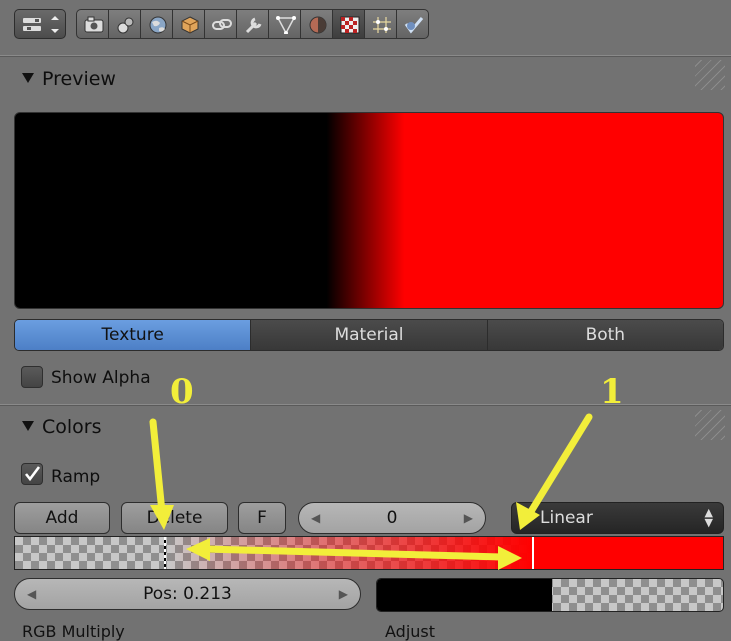 The width and height of the screenshot is (731, 641). I want to click on editor-type-selector, so click(40, 24).